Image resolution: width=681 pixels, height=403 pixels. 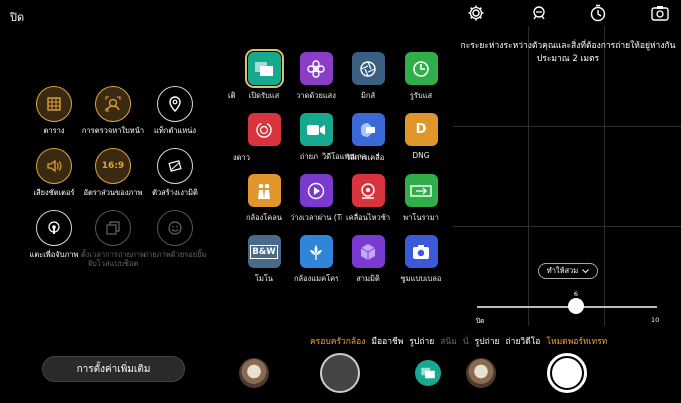 I want to click on mode-strip-item: ถ่ายวิดีโอ, so click(x=523, y=340).